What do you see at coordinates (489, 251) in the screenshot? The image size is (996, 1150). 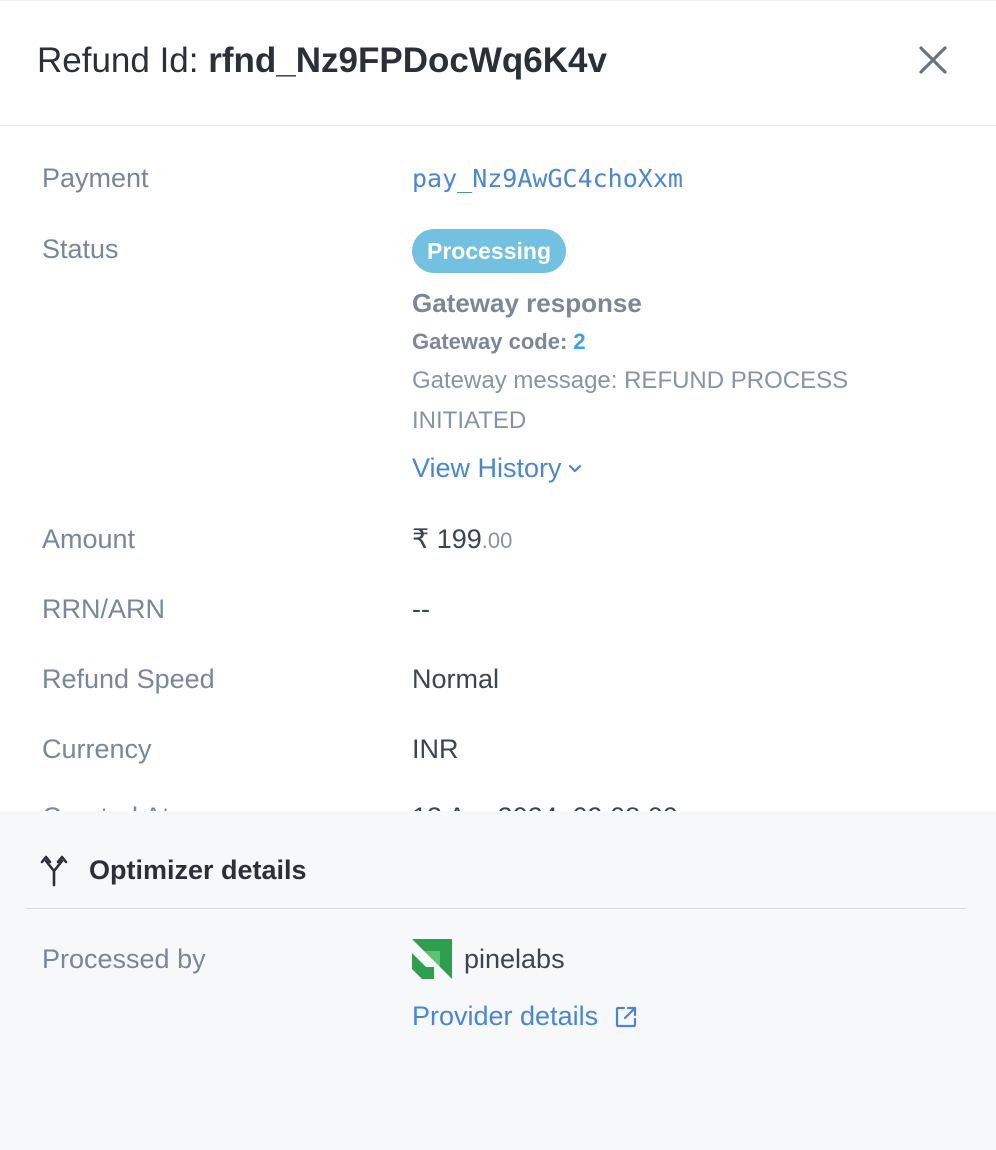 I see `status-badge: Processing` at bounding box center [489, 251].